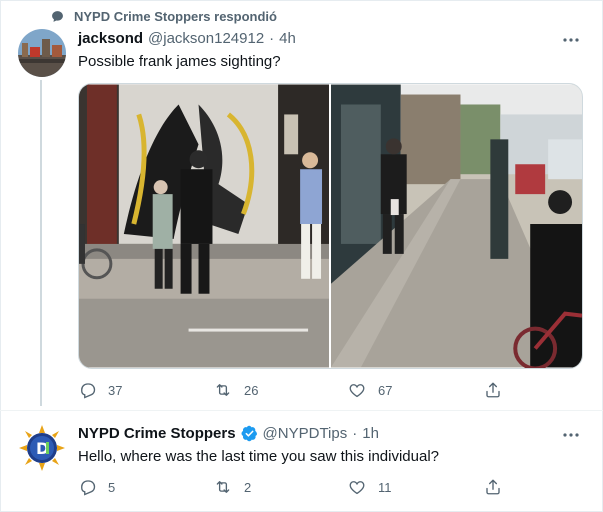 This screenshot has height=512, width=603. I want to click on tweet-actions: 5 2 11, so click(289, 488).